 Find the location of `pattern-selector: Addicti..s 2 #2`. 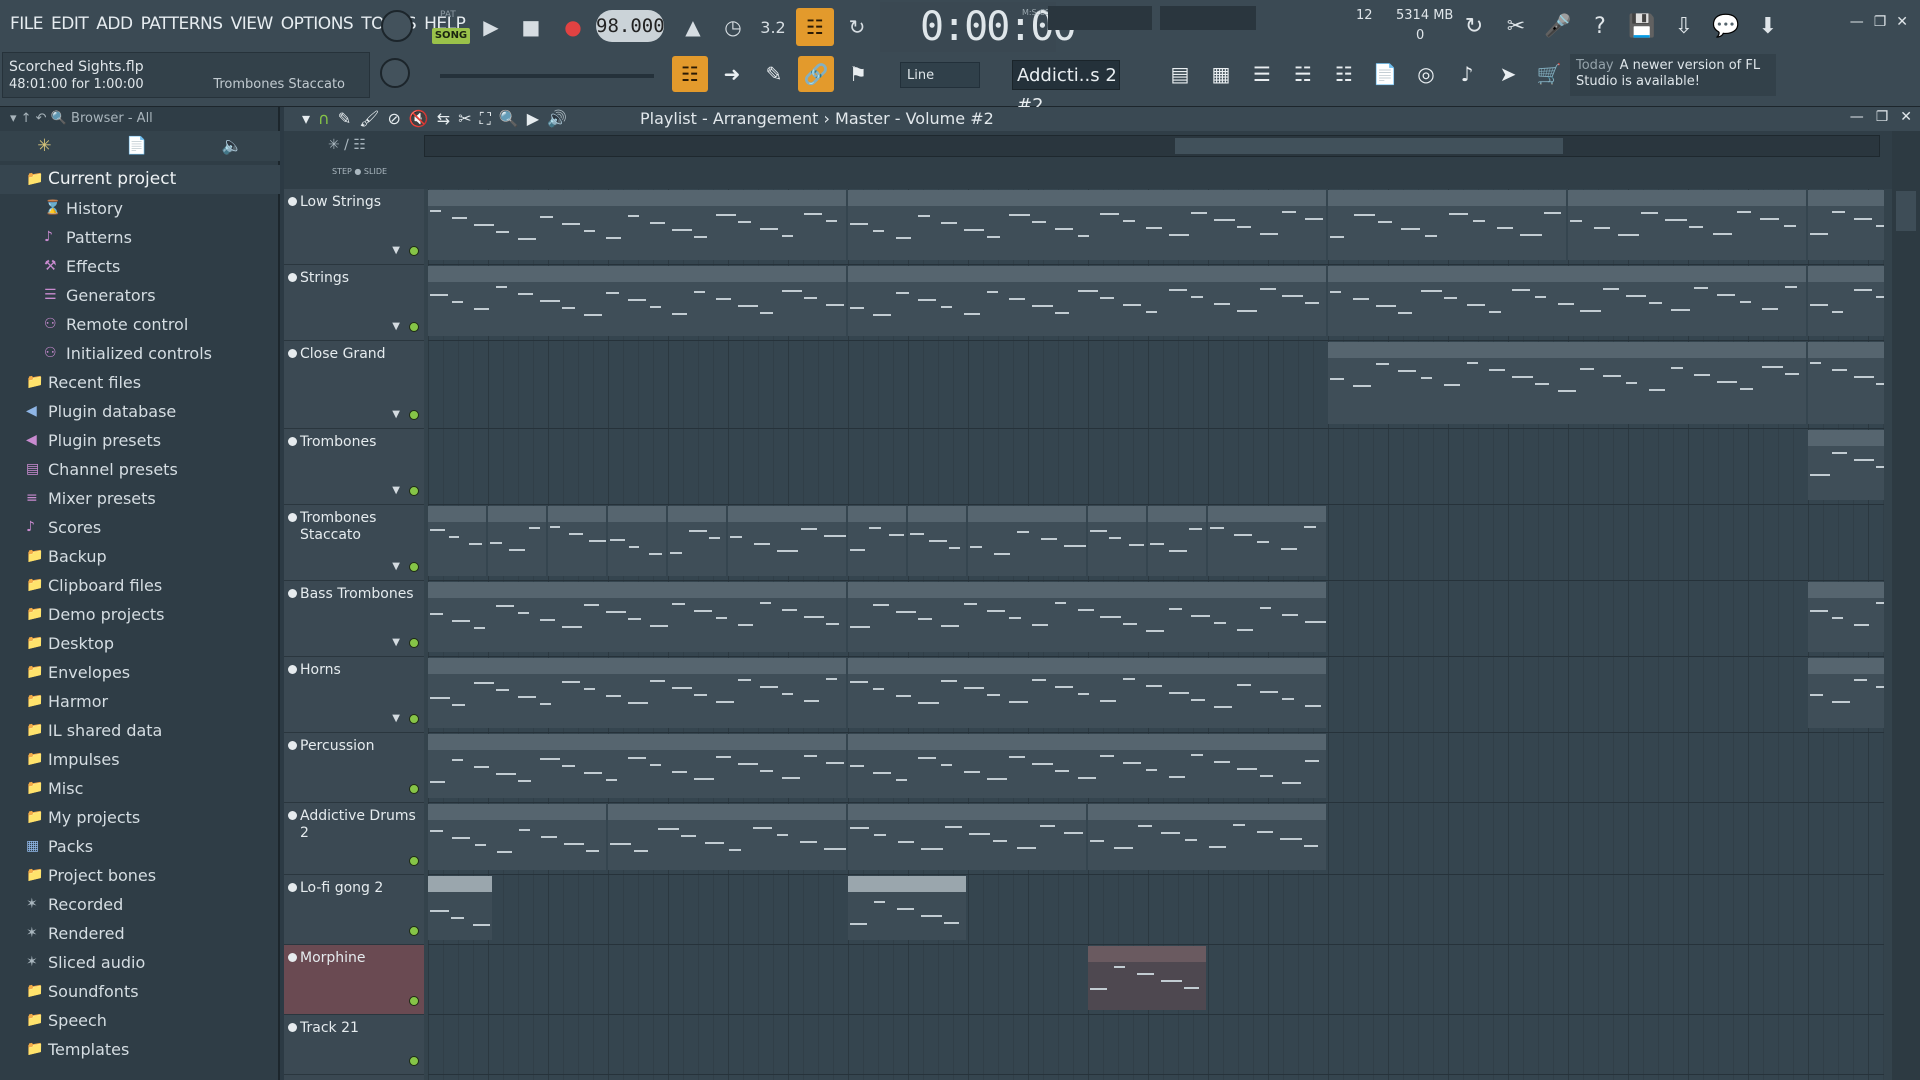

pattern-selector: Addicti..s 2 #2 is located at coordinates (1066, 88).